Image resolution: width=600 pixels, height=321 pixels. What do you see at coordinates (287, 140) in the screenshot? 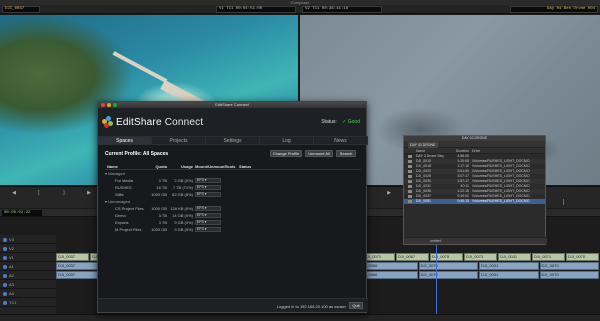
I see `tab-log: Log` at bounding box center [287, 140].